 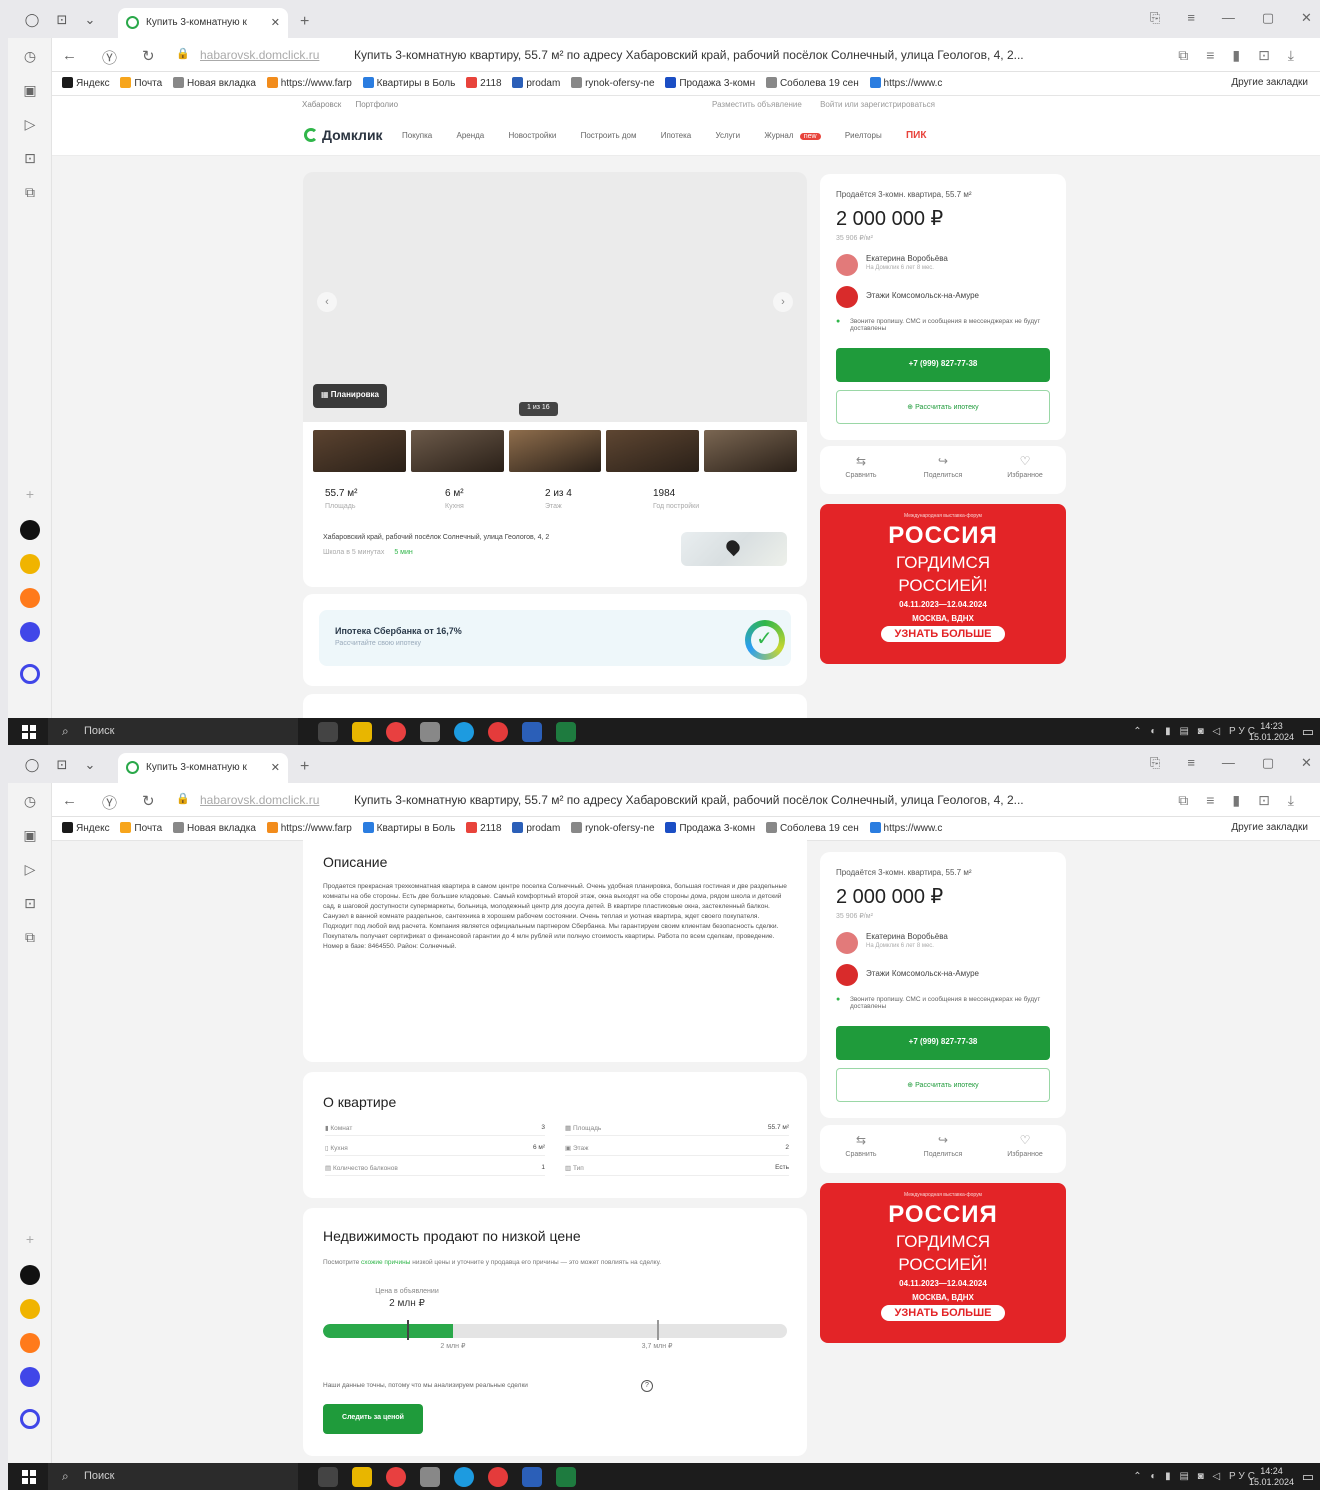 What do you see at coordinates (1191, 765) in the screenshot?
I see `menu-icon: ≡` at bounding box center [1191, 765].